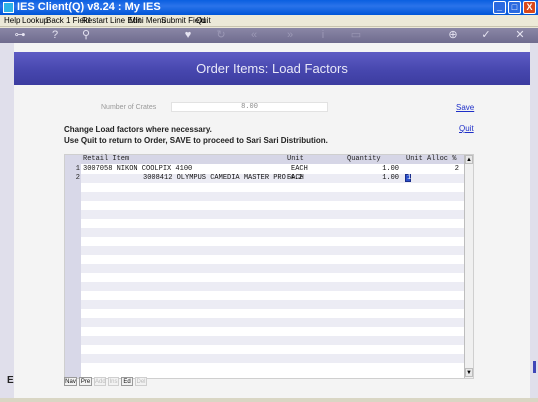  Describe the element at coordinates (323, 35) in the screenshot. I see `info-icon: i` at that location.